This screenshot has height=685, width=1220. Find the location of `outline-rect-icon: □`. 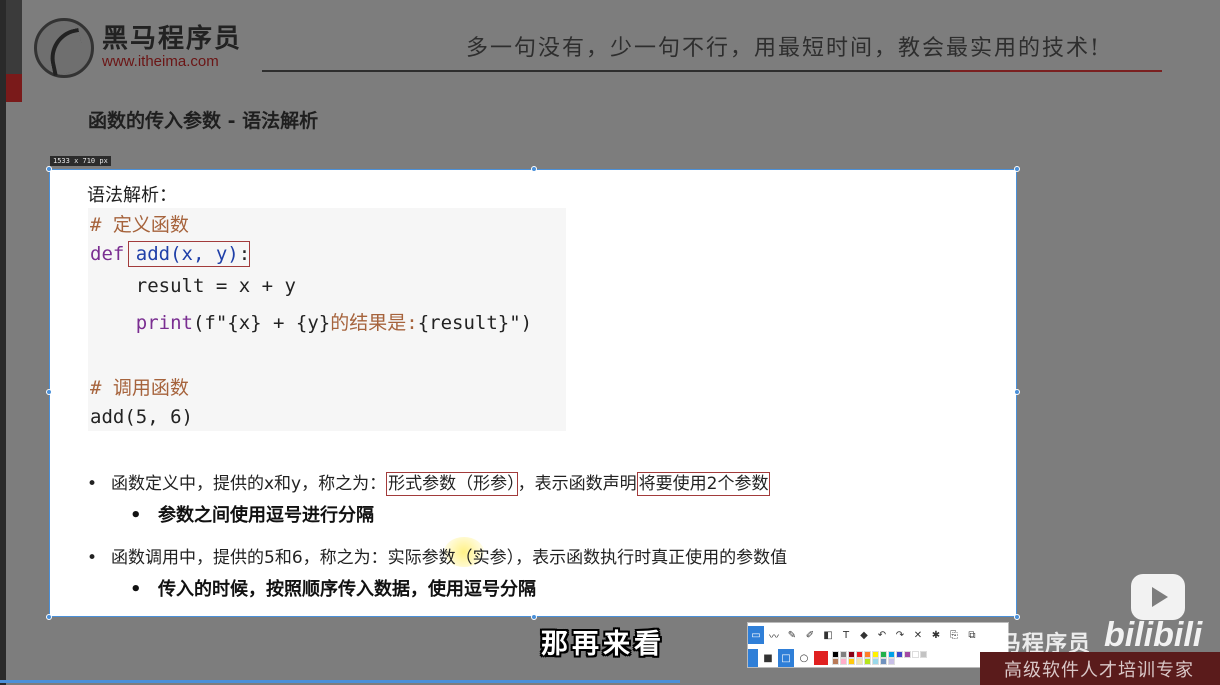

outline-rect-icon: □ is located at coordinates (786, 658).